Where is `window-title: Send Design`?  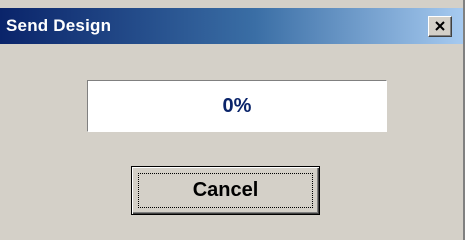 window-title: Send Design is located at coordinates (59, 25).